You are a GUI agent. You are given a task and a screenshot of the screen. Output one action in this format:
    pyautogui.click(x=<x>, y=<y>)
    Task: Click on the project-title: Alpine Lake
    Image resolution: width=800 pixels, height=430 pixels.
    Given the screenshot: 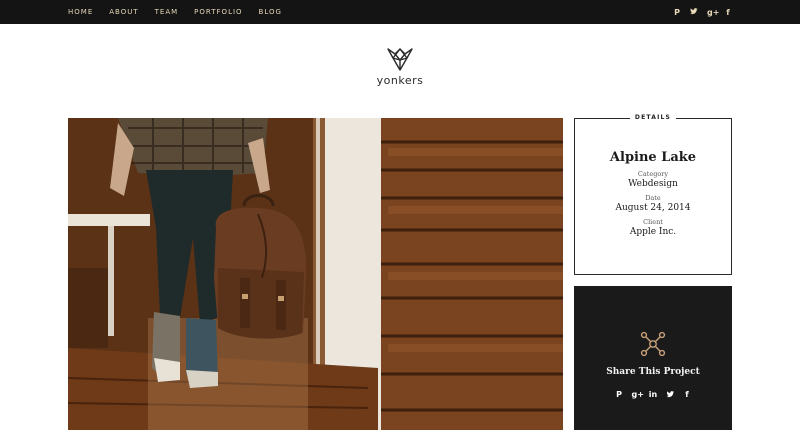 What is the action you would take?
    pyautogui.click(x=653, y=157)
    